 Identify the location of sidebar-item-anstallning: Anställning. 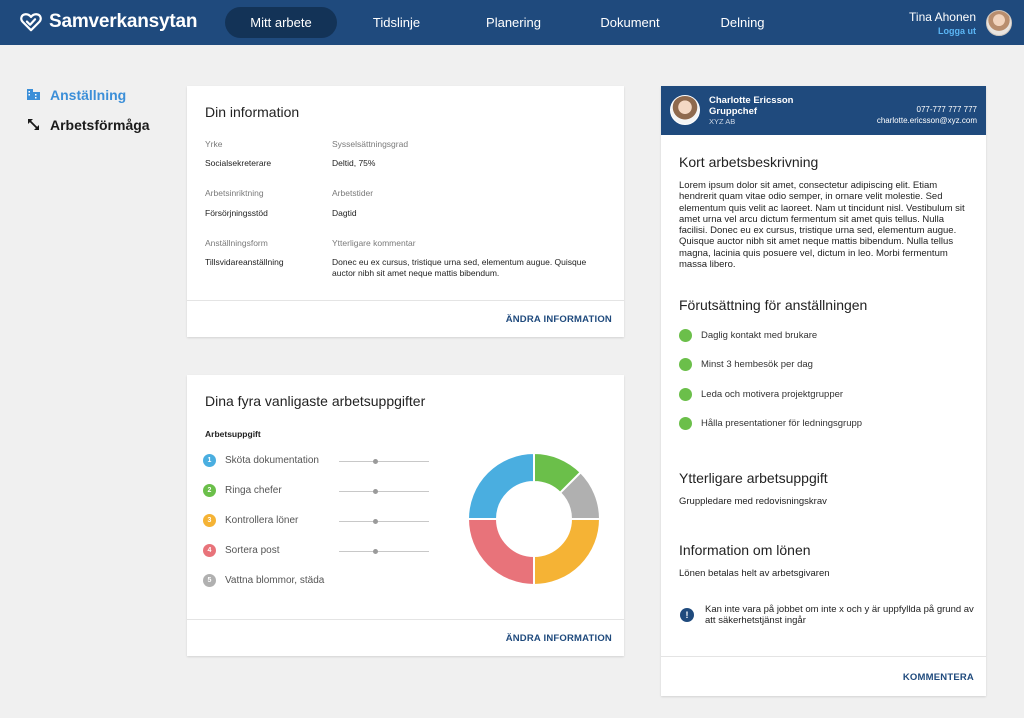
(88, 94).